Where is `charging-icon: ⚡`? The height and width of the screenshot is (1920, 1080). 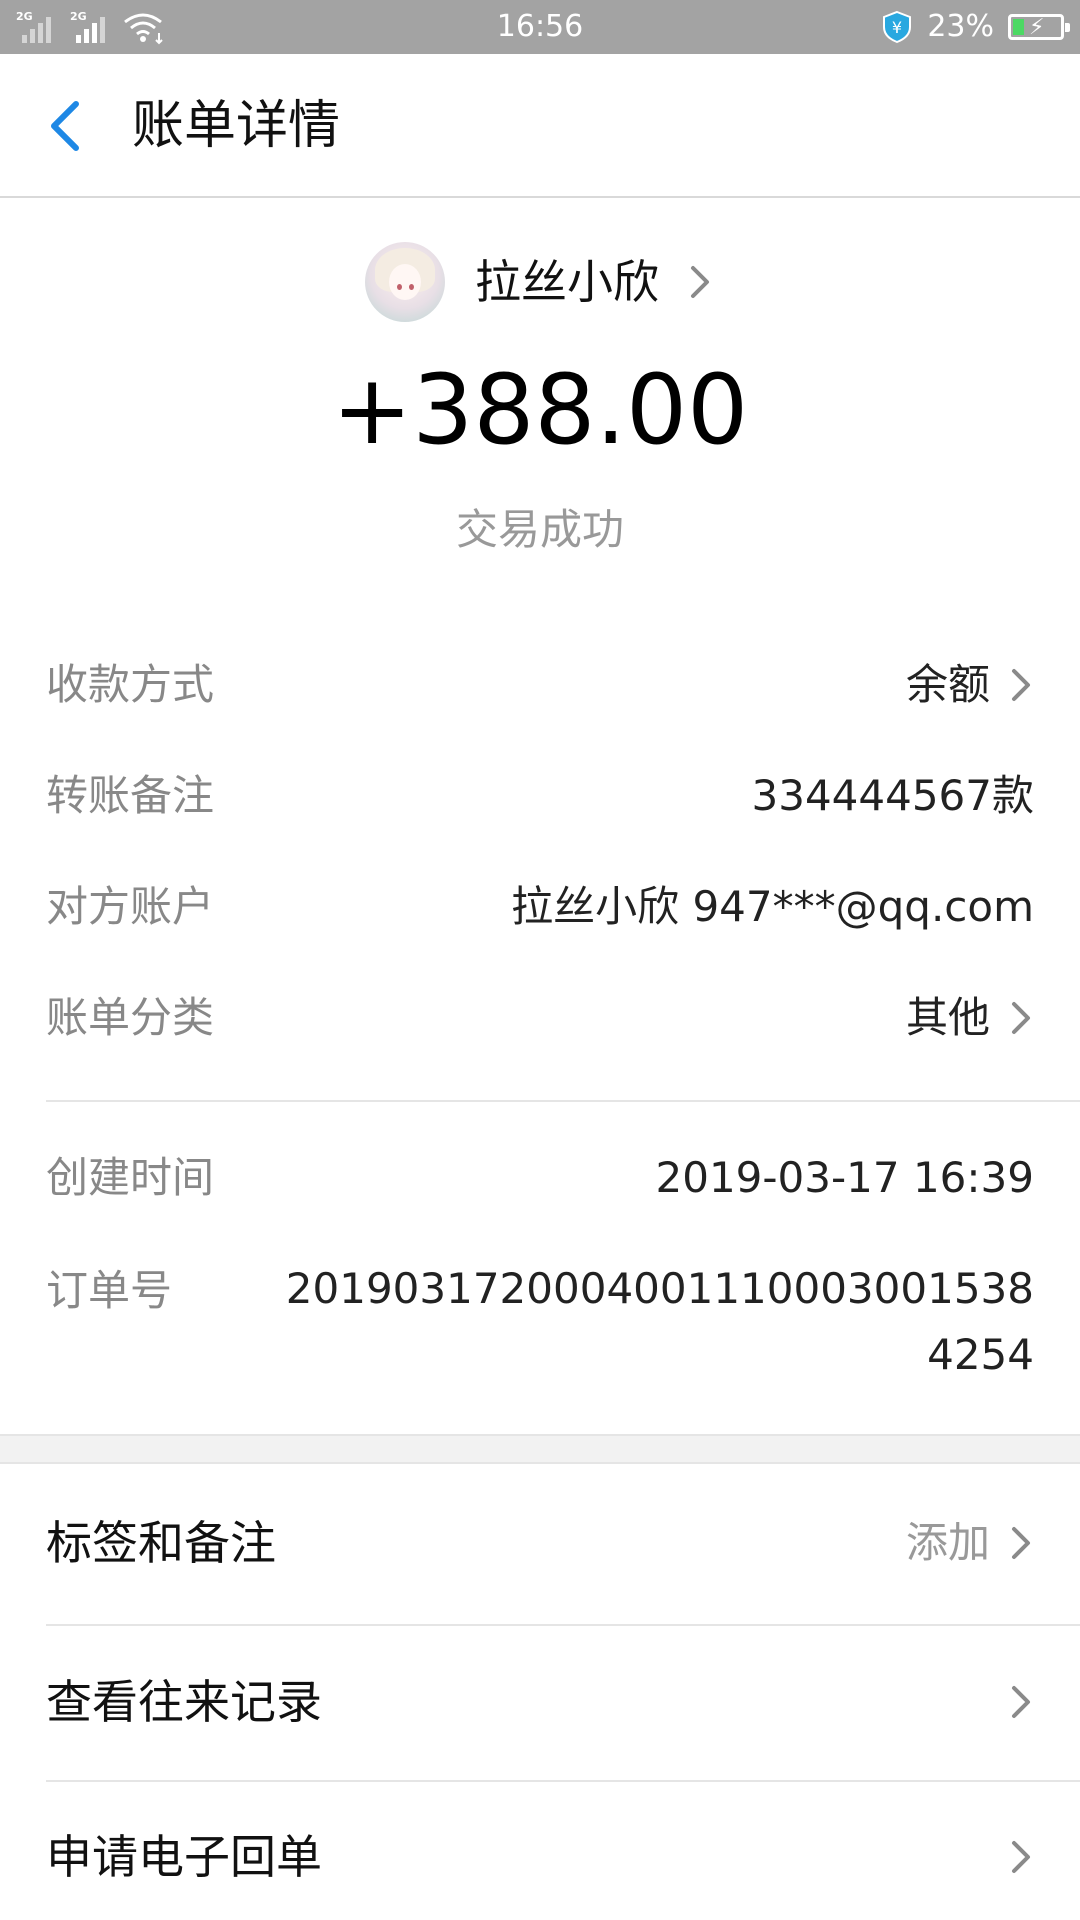
charging-icon: ⚡ is located at coordinates (1037, 27).